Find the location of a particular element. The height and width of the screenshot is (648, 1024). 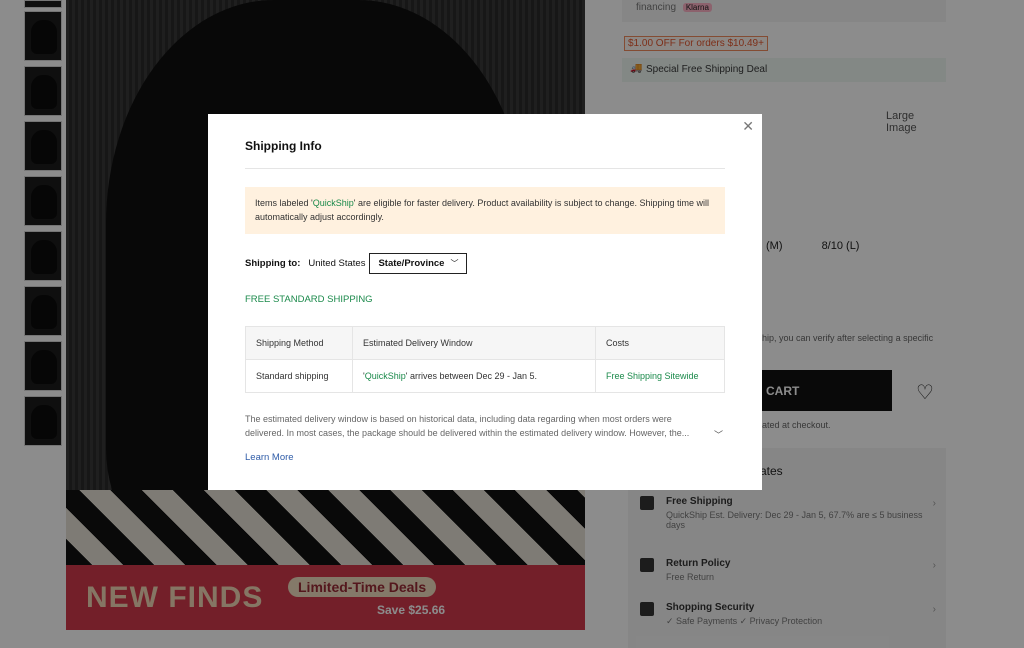

learn-more-link: Learn More is located at coordinates (269, 457).